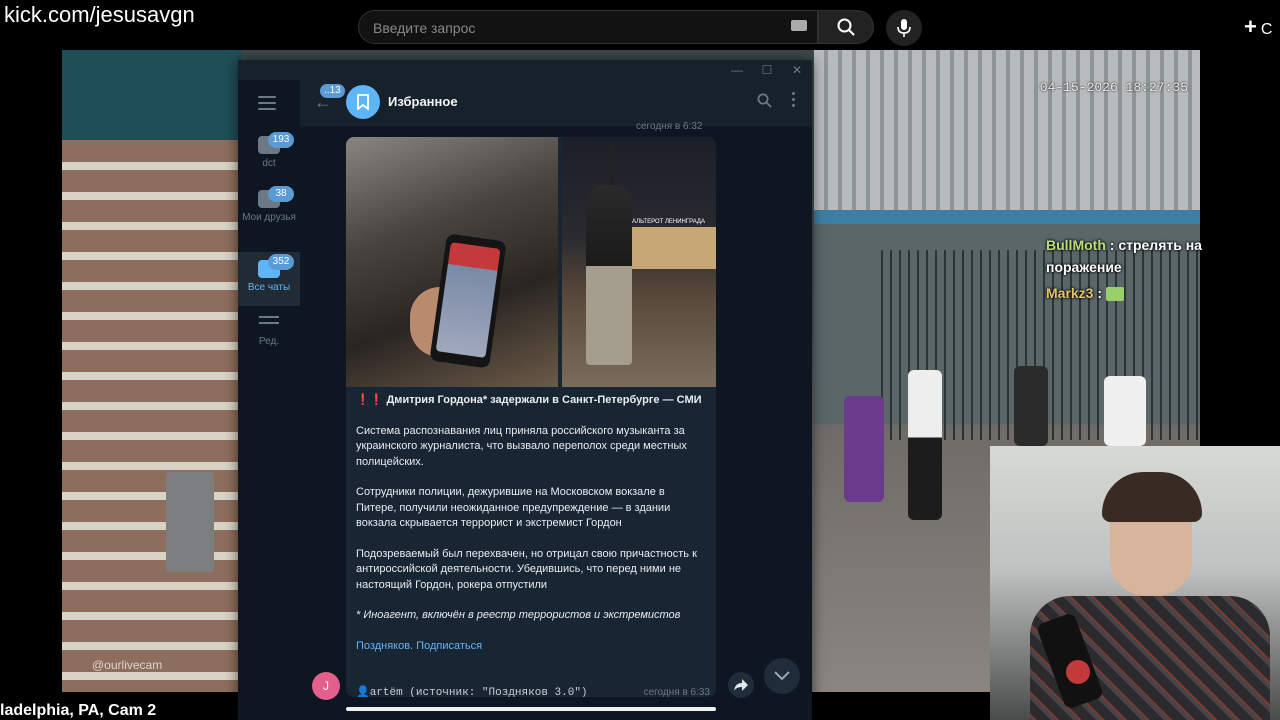 Image resolution: width=1280 pixels, height=720 pixels. I want to click on edit-icon, so click(269, 324).